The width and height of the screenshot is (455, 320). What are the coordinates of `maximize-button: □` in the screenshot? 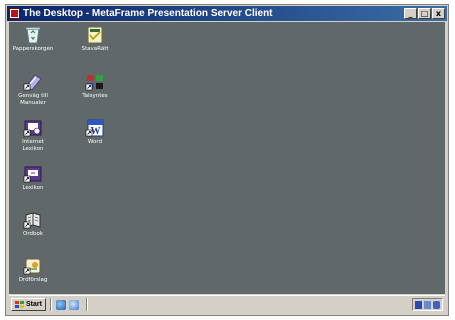 It's located at (424, 13).